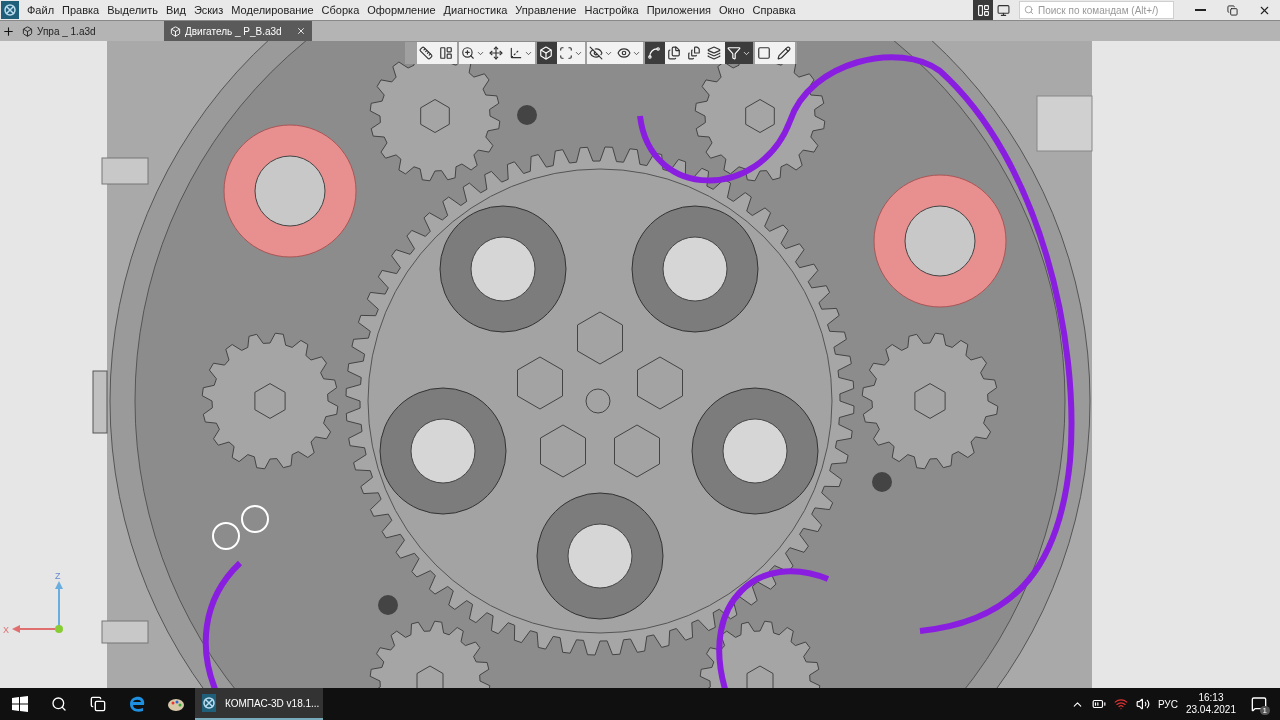 This screenshot has width=1280, height=720. Describe the element at coordinates (1211, 698) in the screenshot. I see `clock-time: 16:13` at that location.